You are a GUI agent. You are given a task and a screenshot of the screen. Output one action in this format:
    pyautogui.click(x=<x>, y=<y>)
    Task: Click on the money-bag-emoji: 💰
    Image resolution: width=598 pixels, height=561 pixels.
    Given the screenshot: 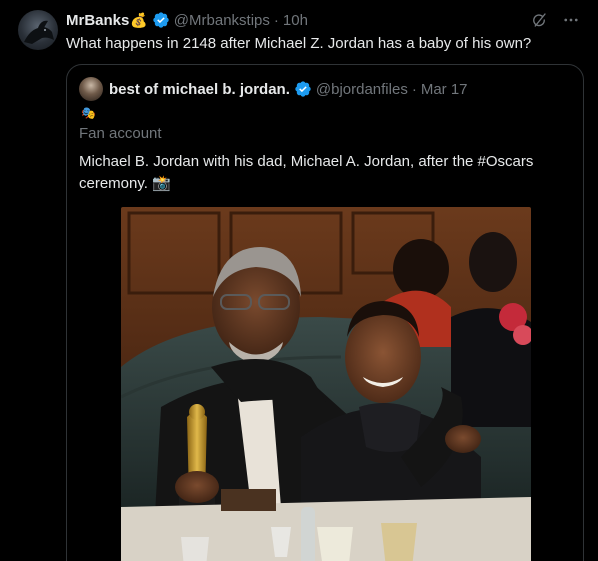 What is the action you would take?
    pyautogui.click(x=139, y=20)
    